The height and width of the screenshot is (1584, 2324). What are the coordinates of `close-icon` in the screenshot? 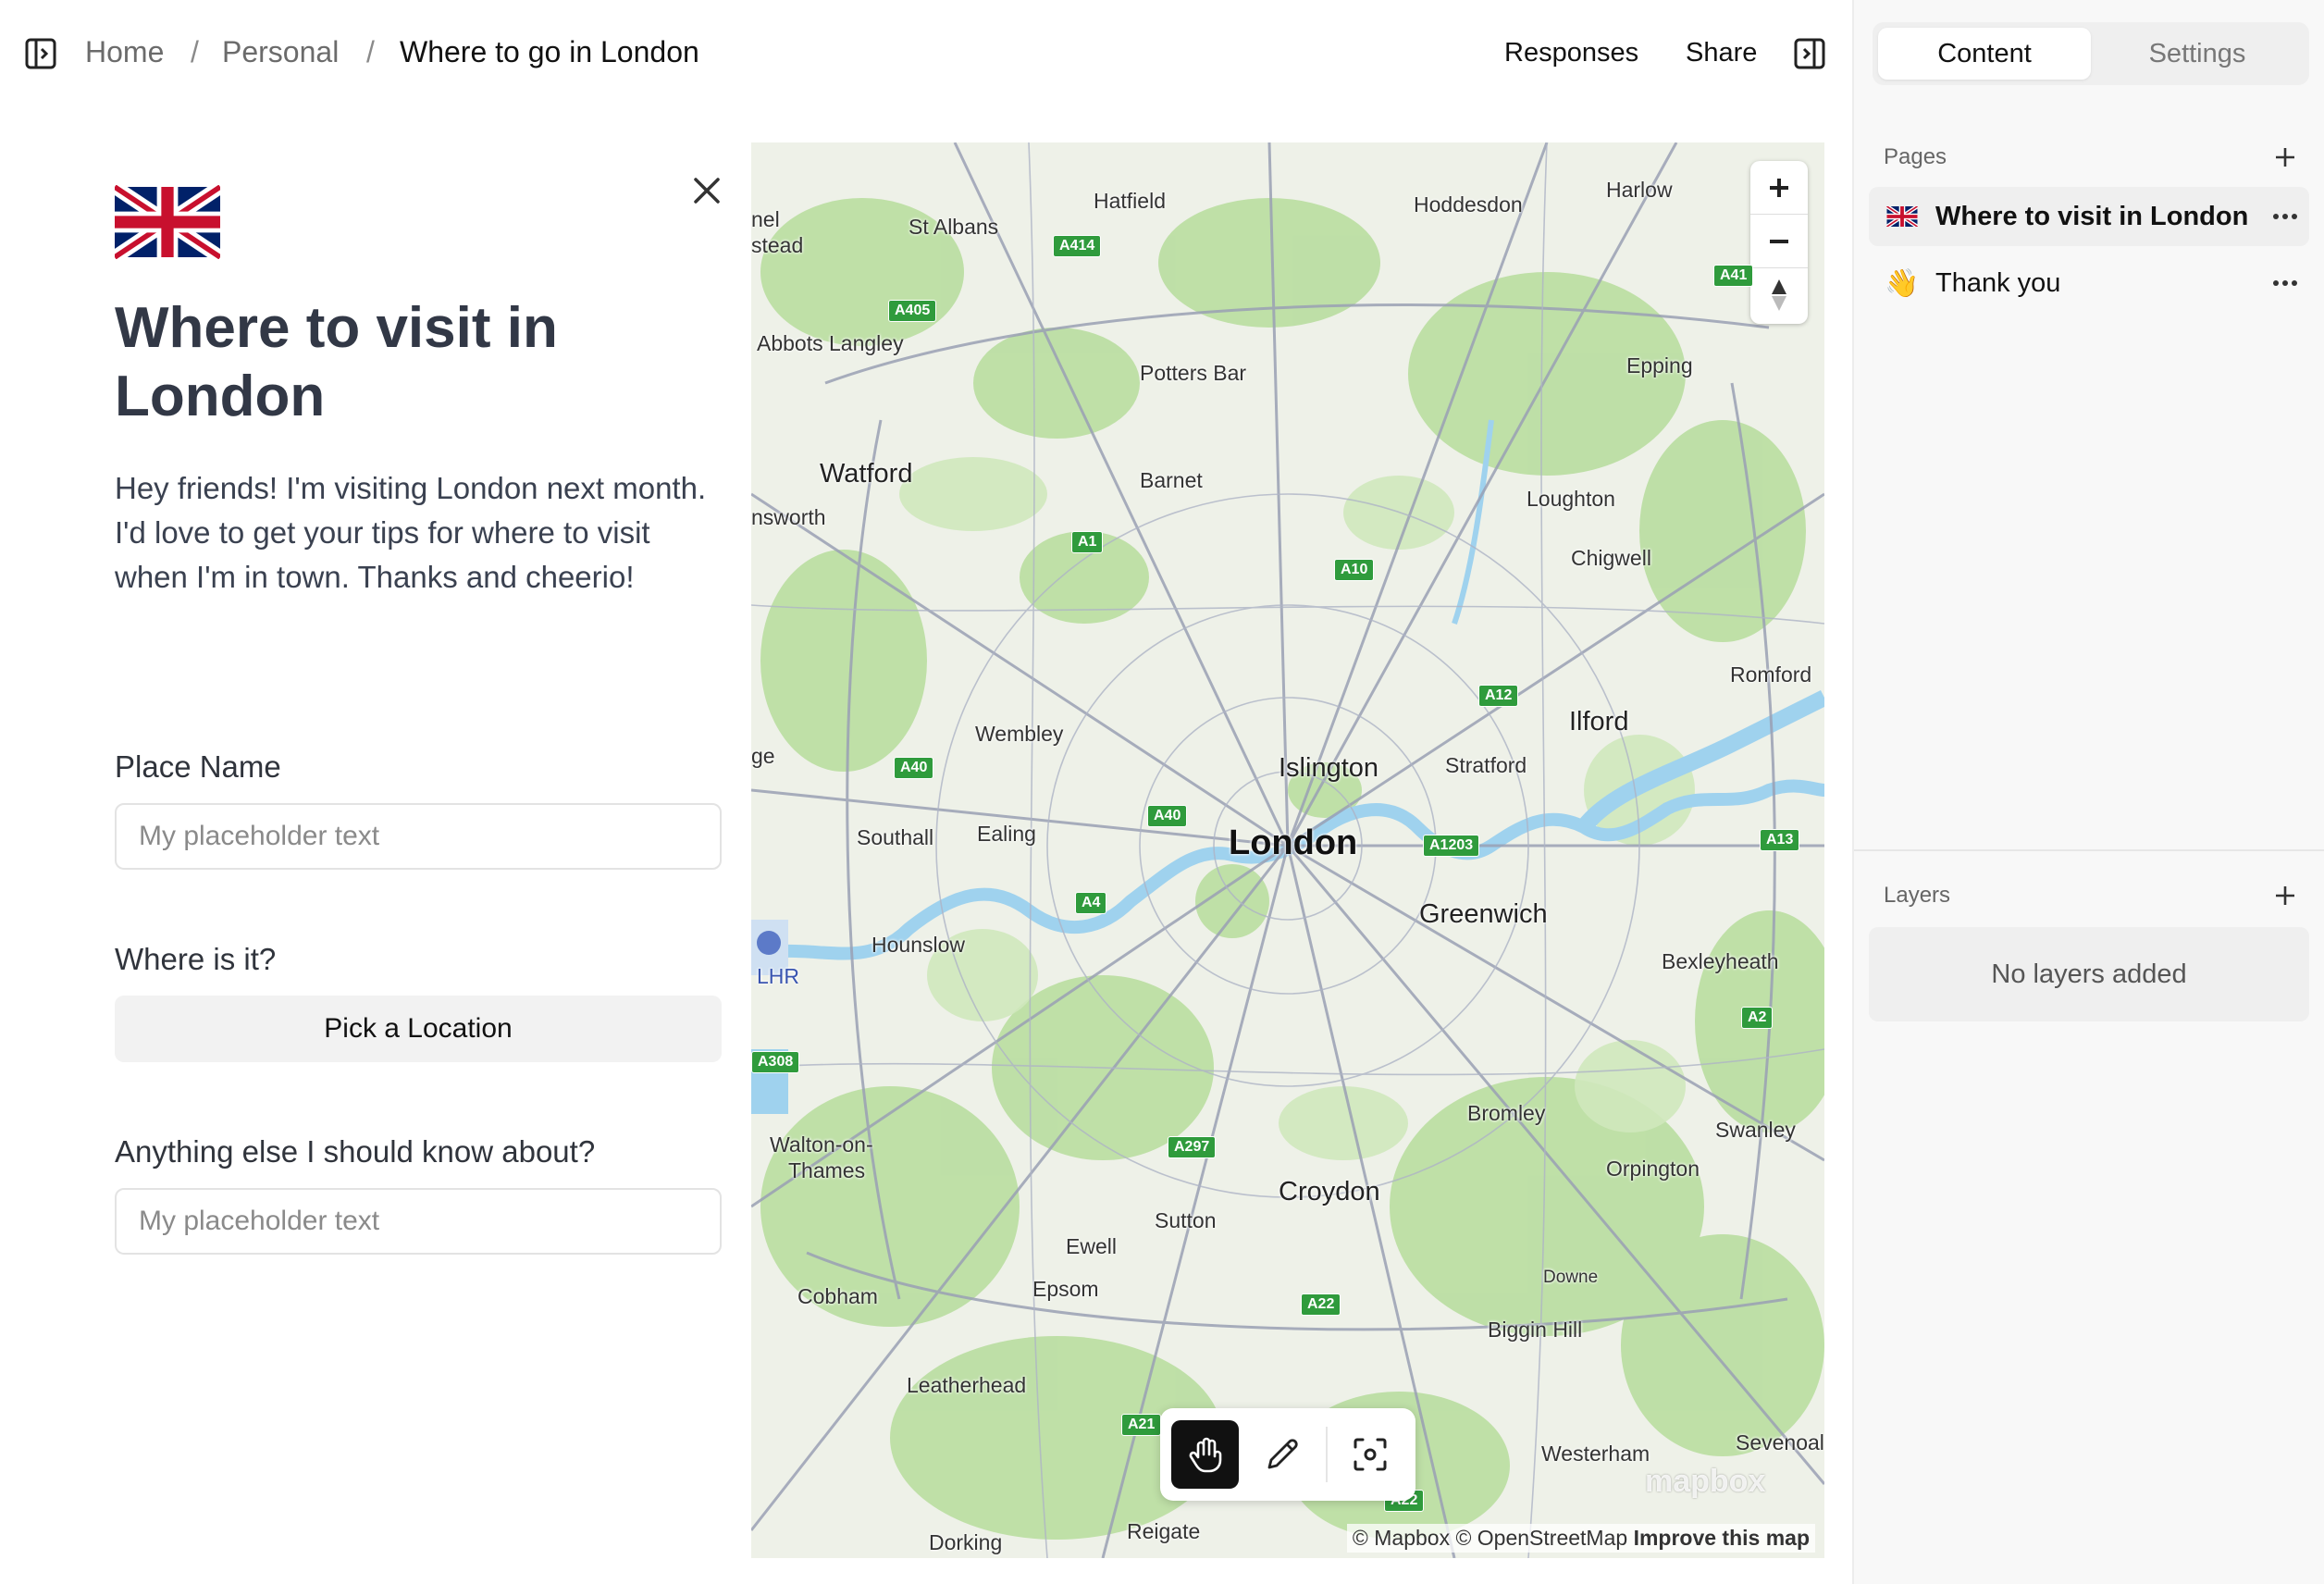 It's located at (707, 190).